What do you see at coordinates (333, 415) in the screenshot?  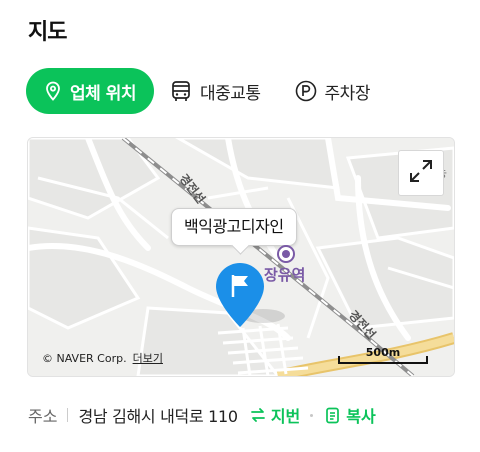 I see `copy-icon` at bounding box center [333, 415].